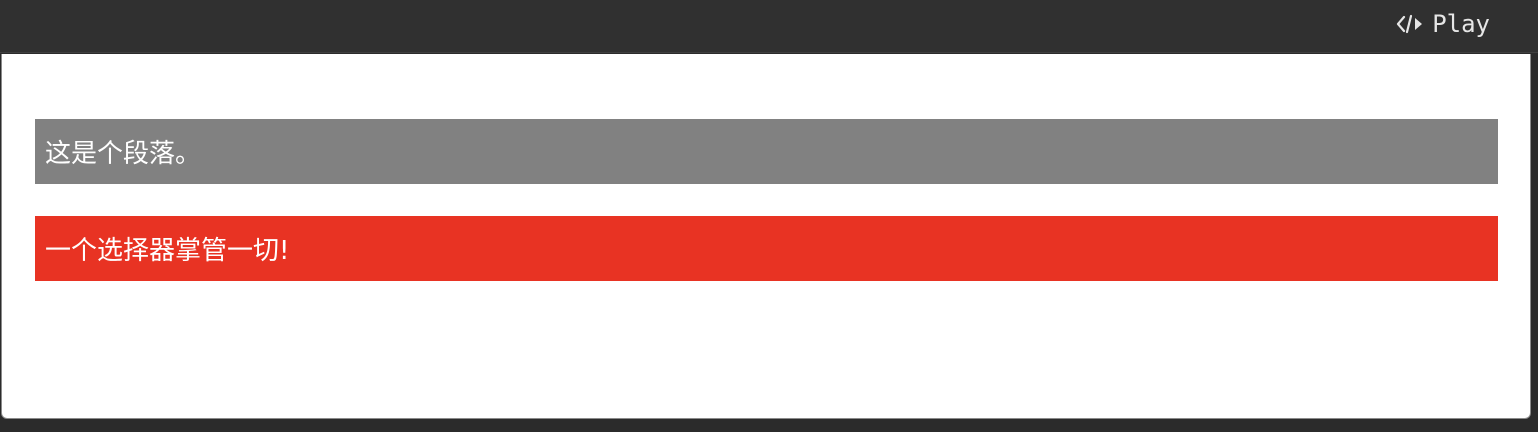  What do you see at coordinates (769, 26) in the screenshot?
I see `top-toolbar: Play` at bounding box center [769, 26].